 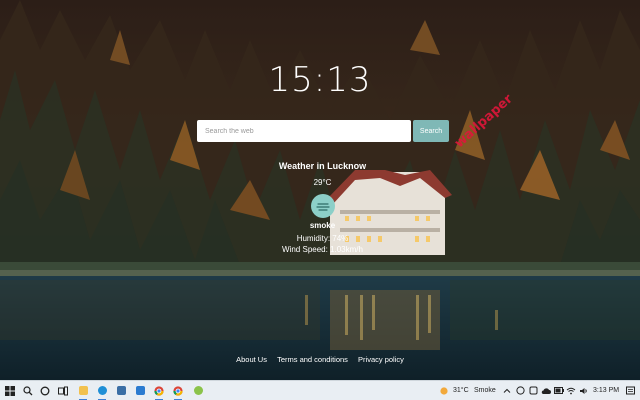 What do you see at coordinates (63, 390) in the screenshot?
I see `task-view-icon` at bounding box center [63, 390].